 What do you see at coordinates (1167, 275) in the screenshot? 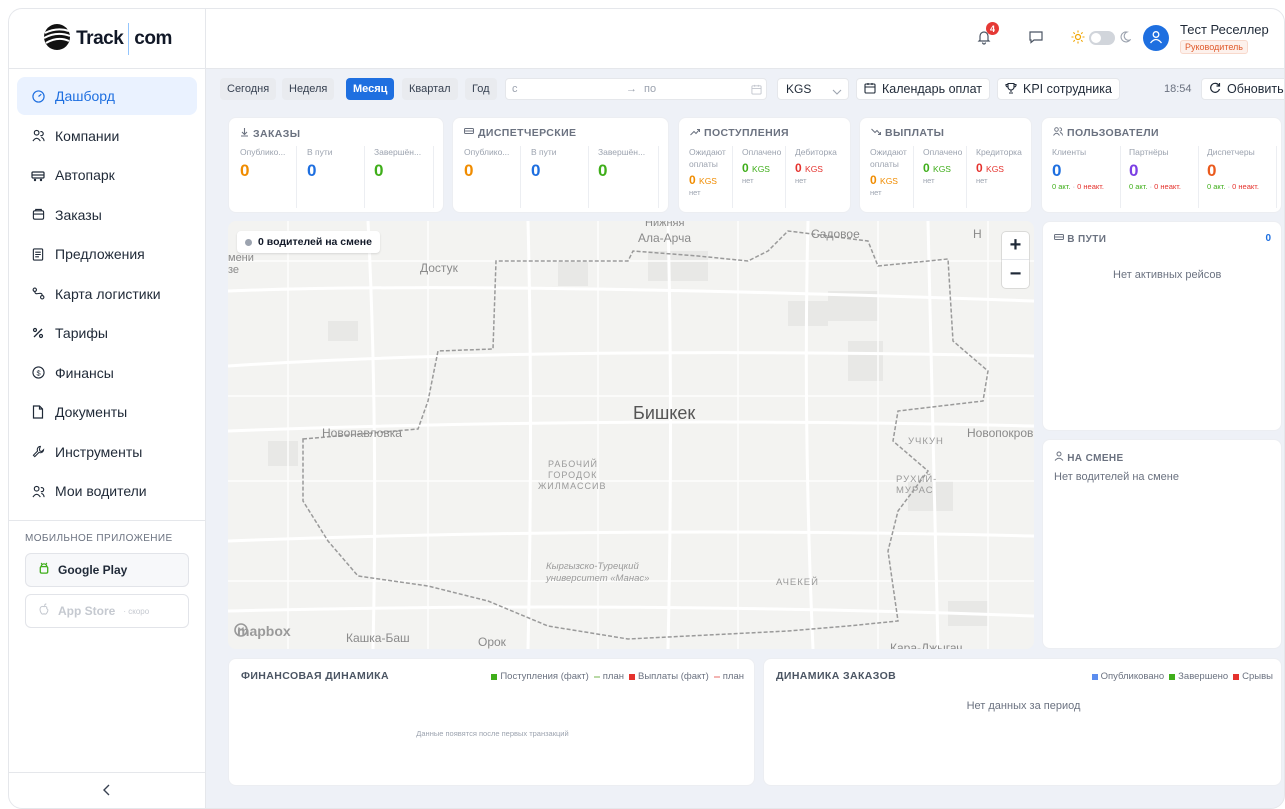
I see `in-transit-empty: Нет активных рейсов` at bounding box center [1167, 275].